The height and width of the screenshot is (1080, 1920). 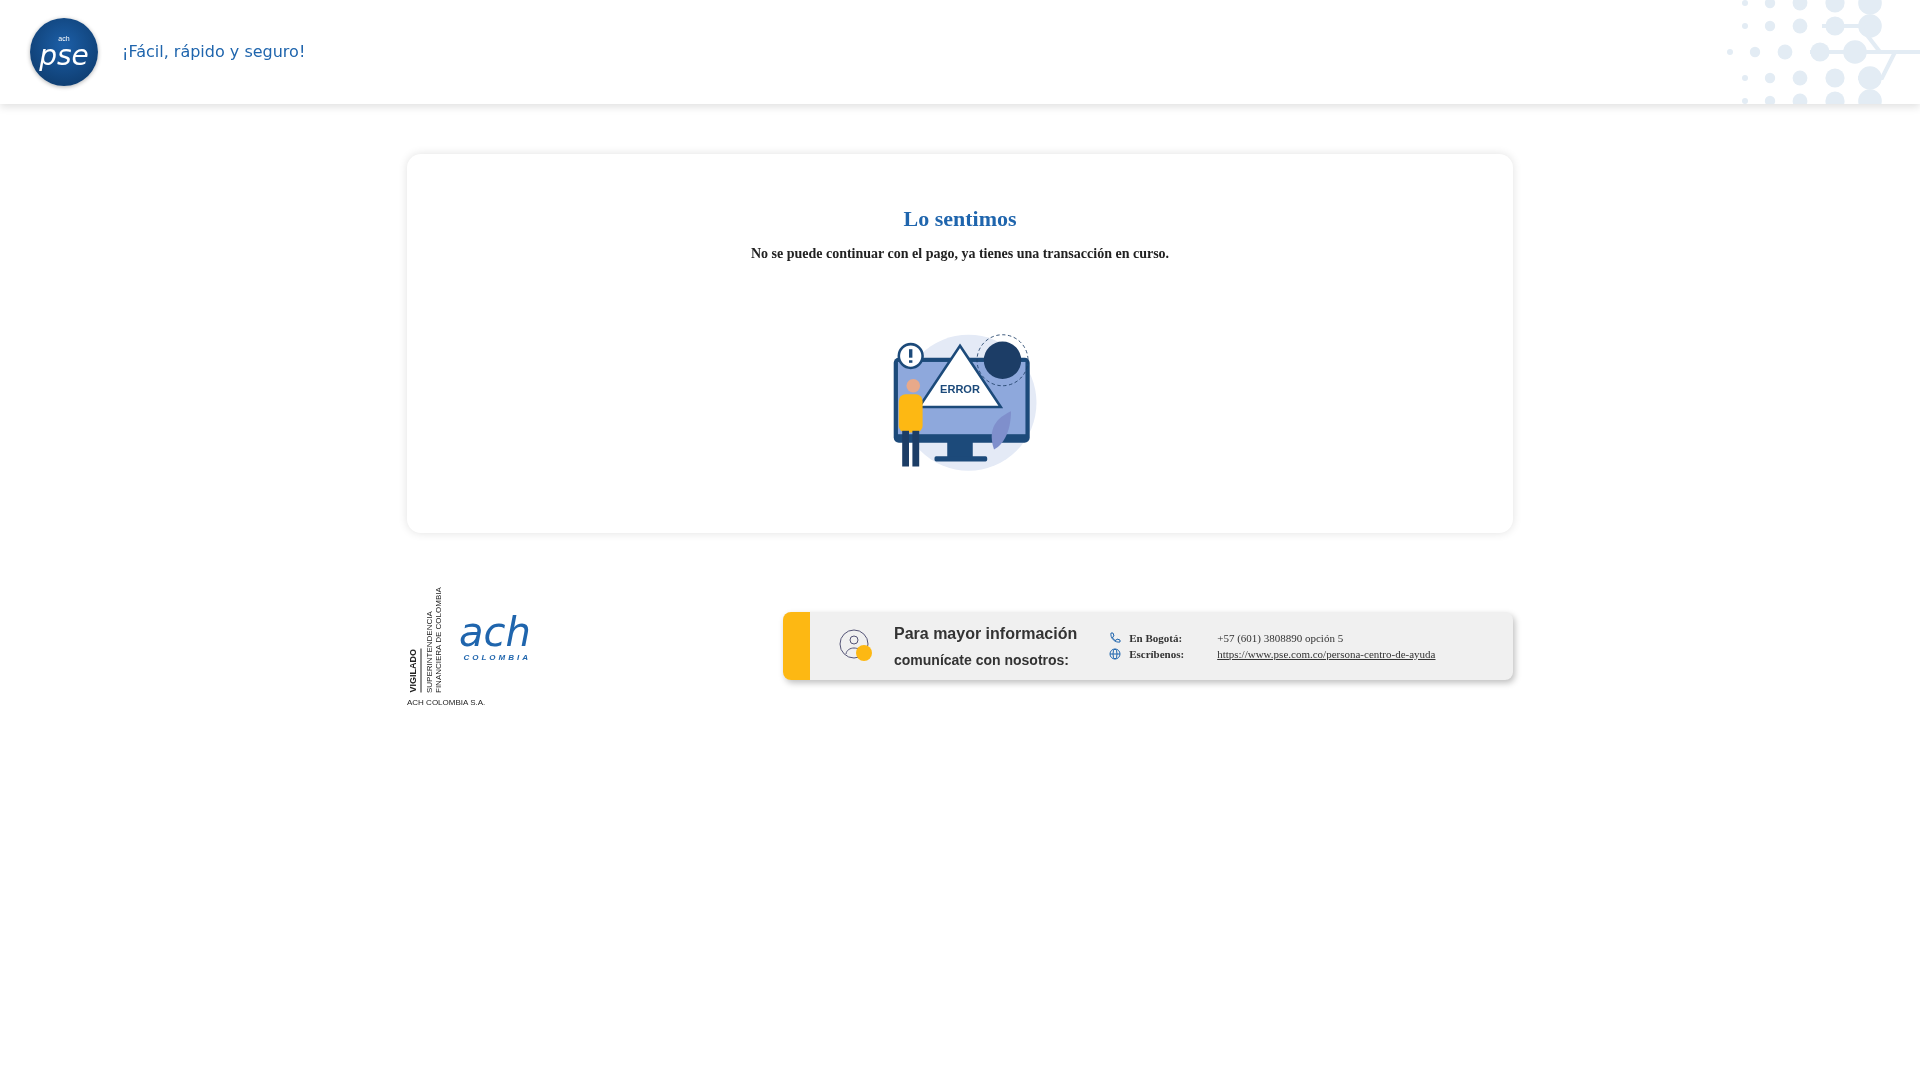 What do you see at coordinates (960, 219) in the screenshot?
I see `message-title: Lo sentimos` at bounding box center [960, 219].